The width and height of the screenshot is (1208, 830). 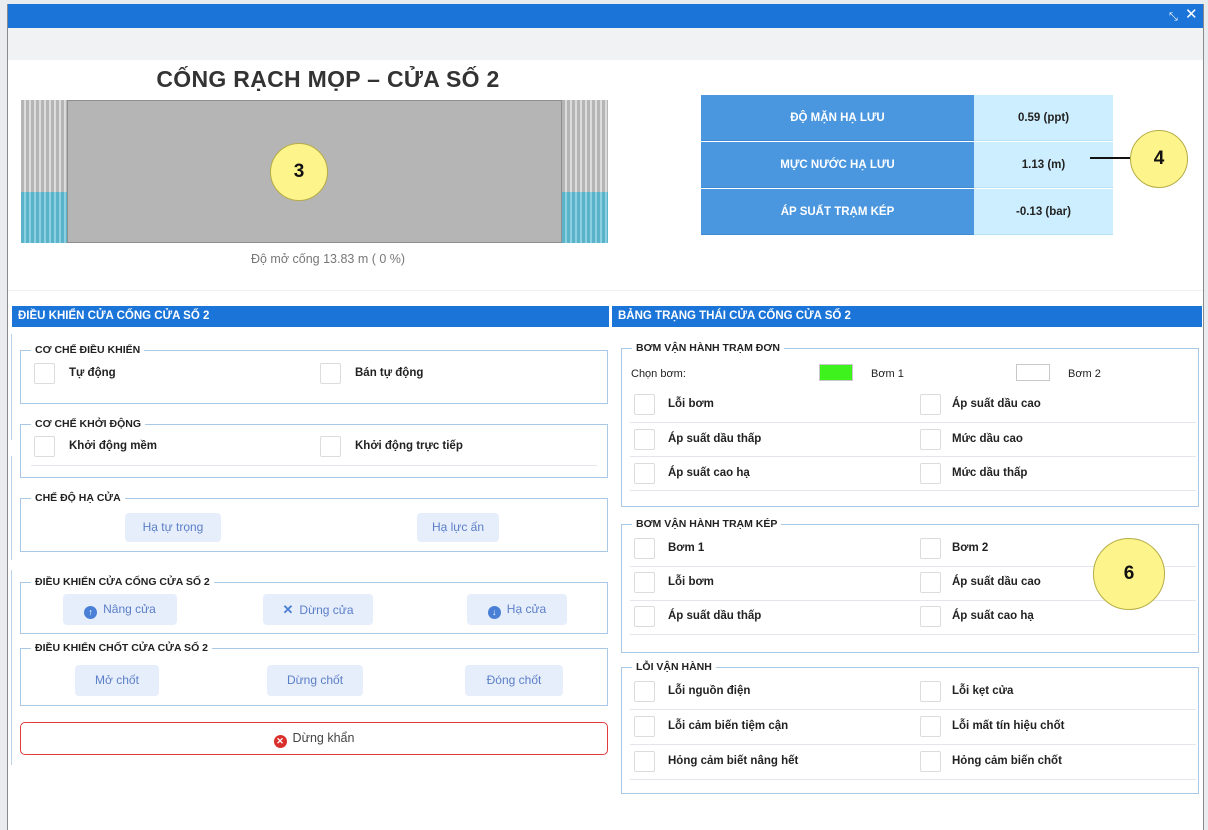 I want to click on status-label: Lỗi kẹt cửa, so click(x=983, y=691).